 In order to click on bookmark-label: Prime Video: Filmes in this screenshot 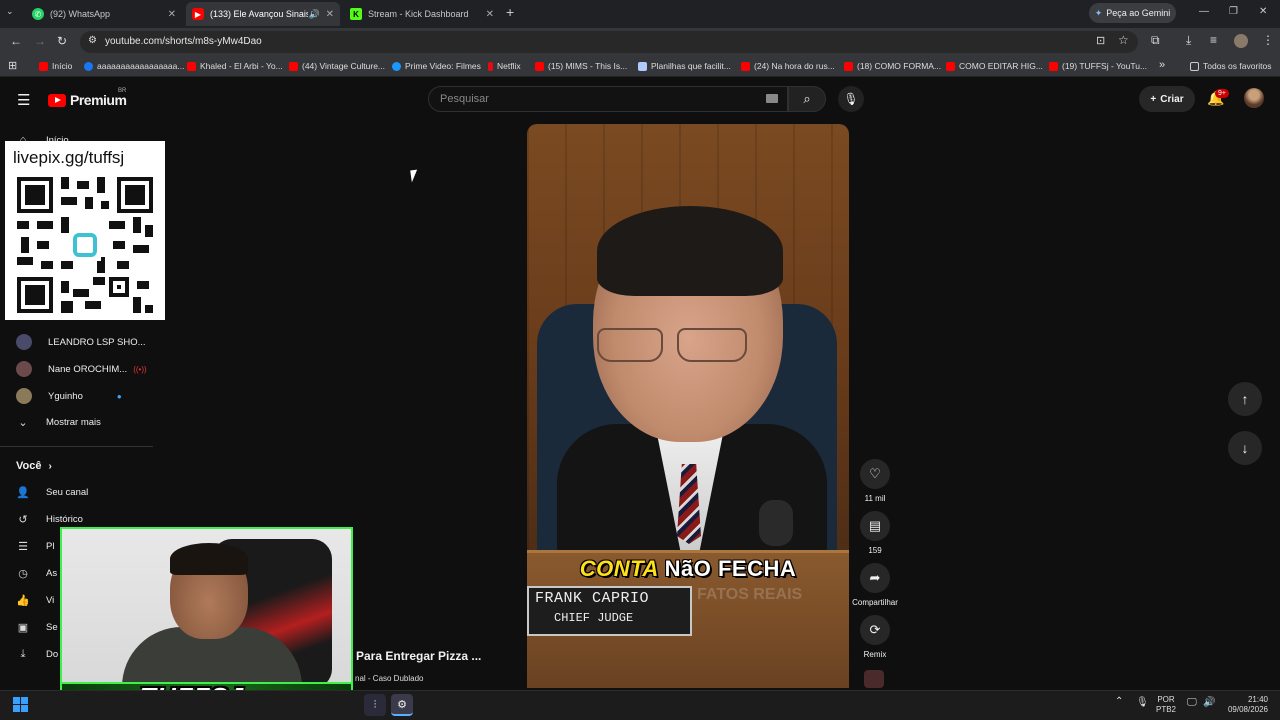, I will do `click(443, 66)`.